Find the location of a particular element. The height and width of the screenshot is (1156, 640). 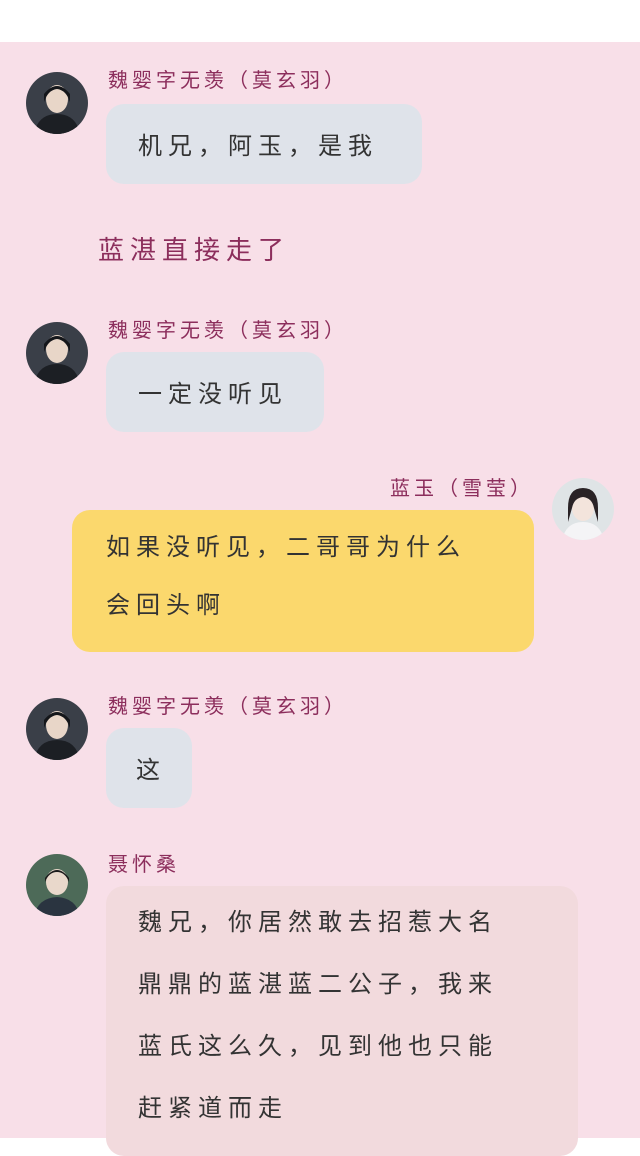

message-text: 这 is located at coordinates (151, 770).